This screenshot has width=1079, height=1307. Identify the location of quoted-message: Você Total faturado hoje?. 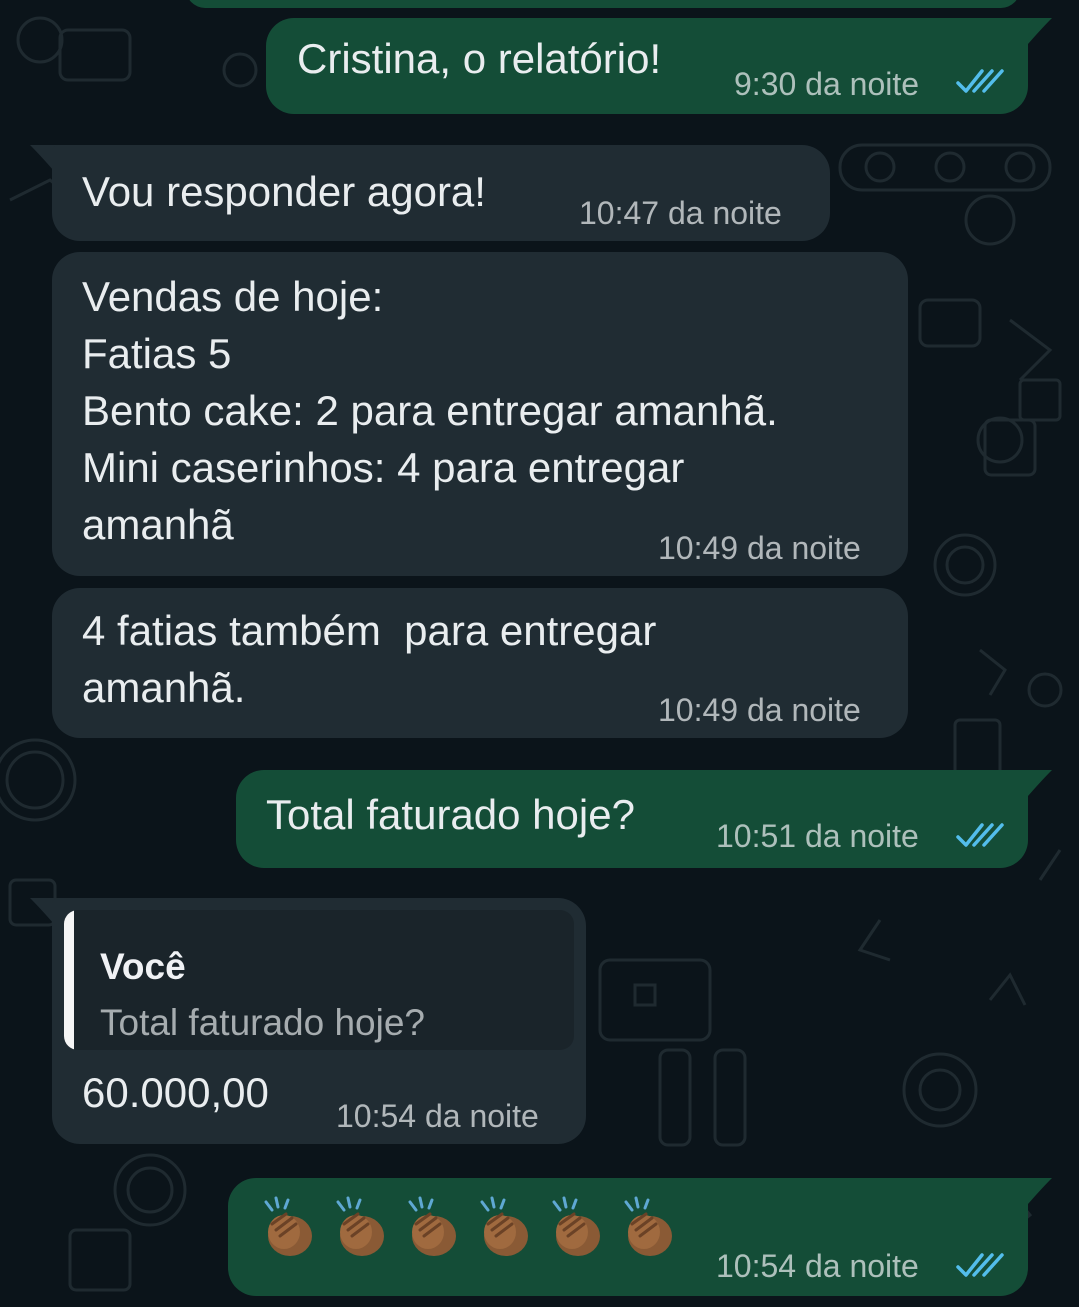
(319, 980).